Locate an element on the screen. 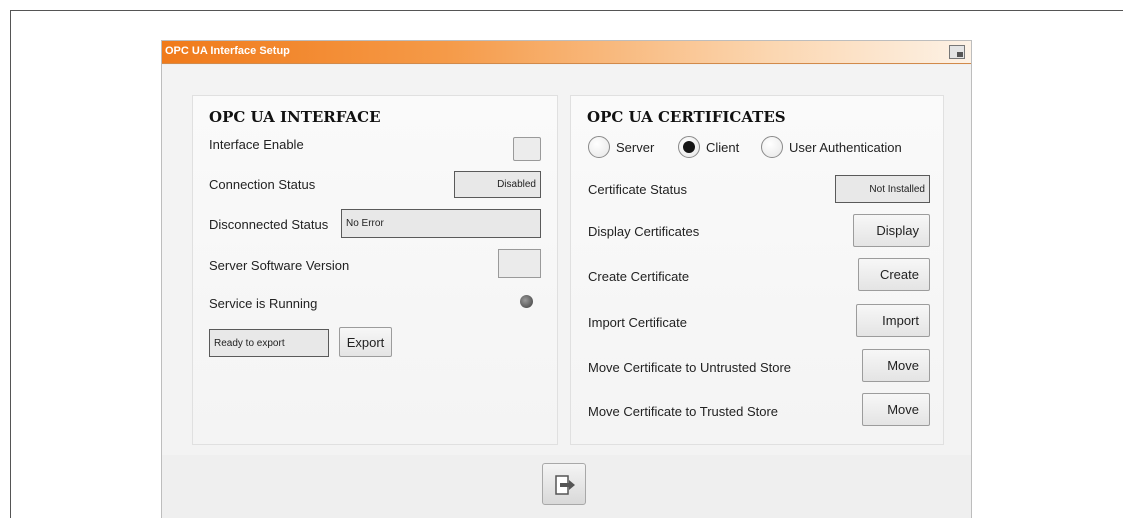 The width and height of the screenshot is (1123, 518). server-version-label: Server Software Version is located at coordinates (279, 265).